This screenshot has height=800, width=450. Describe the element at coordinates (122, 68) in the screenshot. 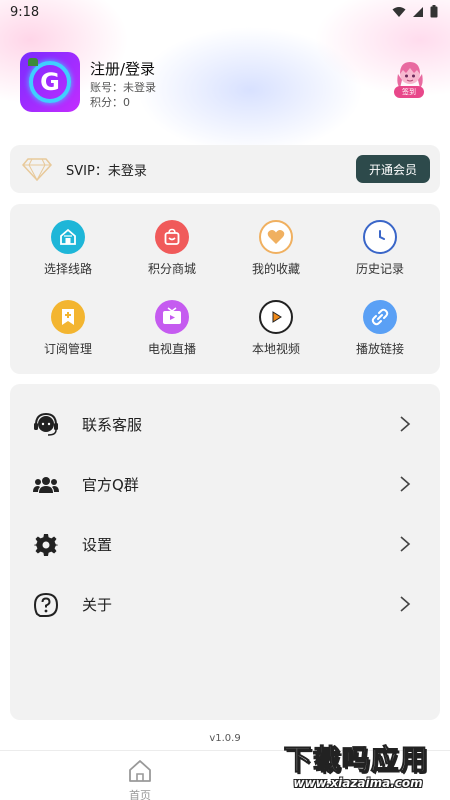

I see `login-register-link: 注册/登录` at that location.